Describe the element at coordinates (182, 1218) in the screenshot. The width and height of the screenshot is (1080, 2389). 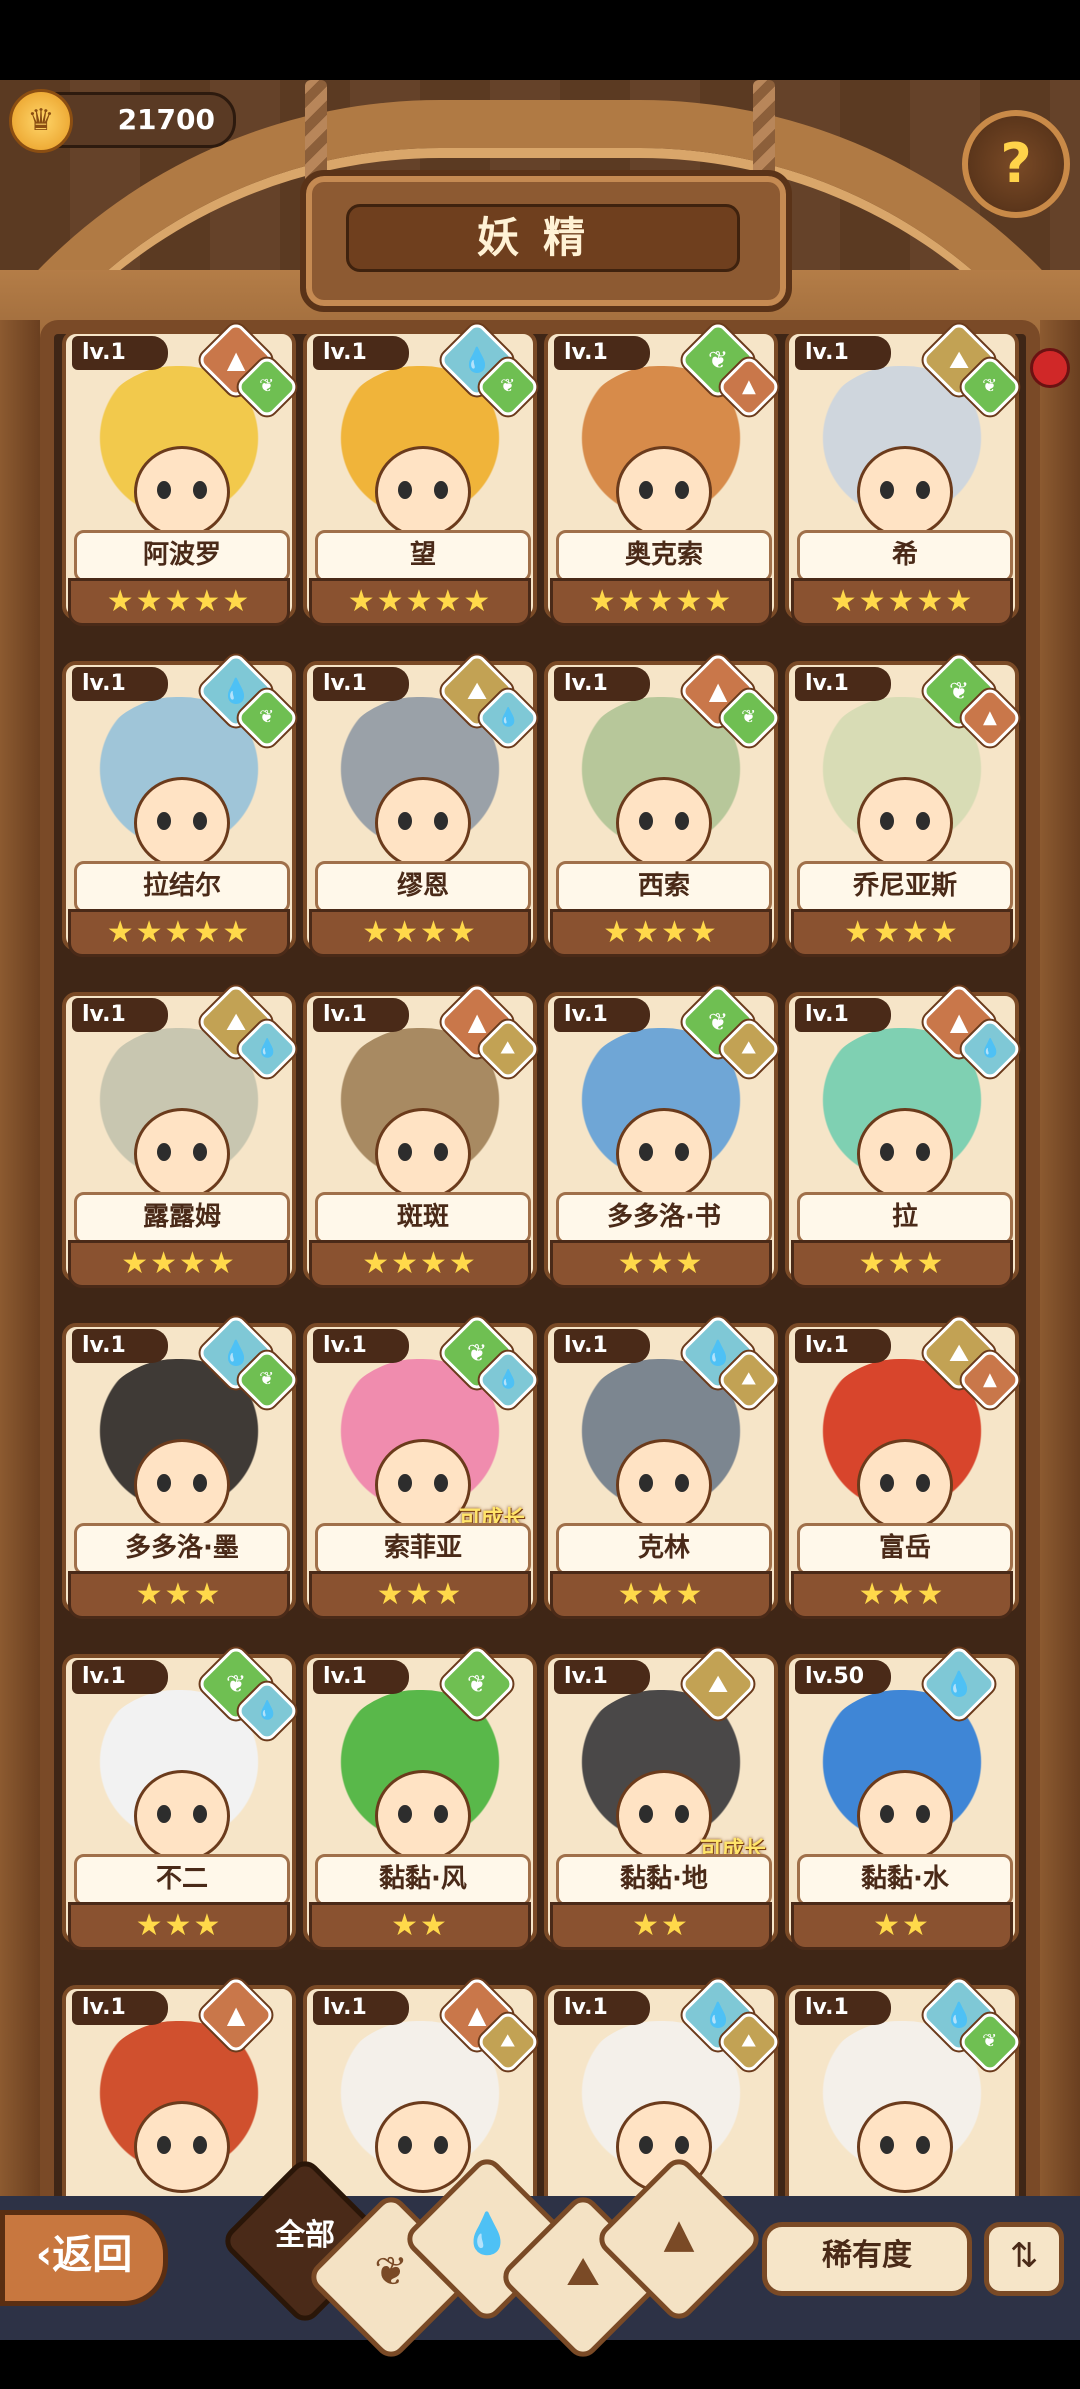
I see `fairy-name: 露露姆` at that location.